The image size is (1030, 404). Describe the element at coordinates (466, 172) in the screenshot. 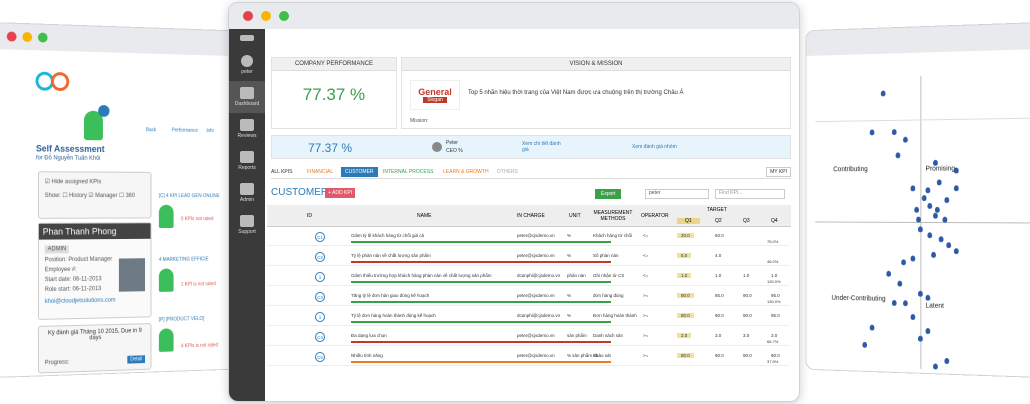

I see `tab-learn-growth: LEARN & GROWTH` at that location.